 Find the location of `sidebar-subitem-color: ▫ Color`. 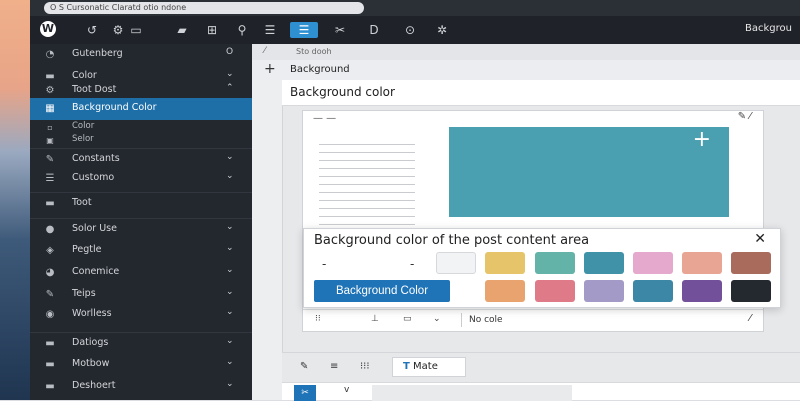

sidebar-subitem-color: ▫ Color is located at coordinates (141, 127).